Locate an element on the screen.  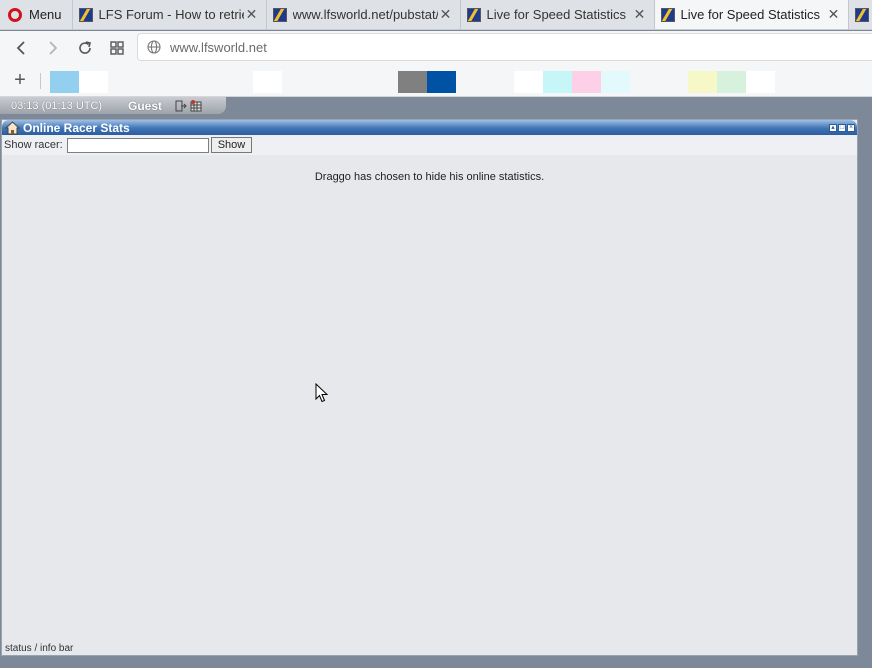
site-status-strip: 03:13 (01:13 UTC) Guest is located at coordinates (113, 105).